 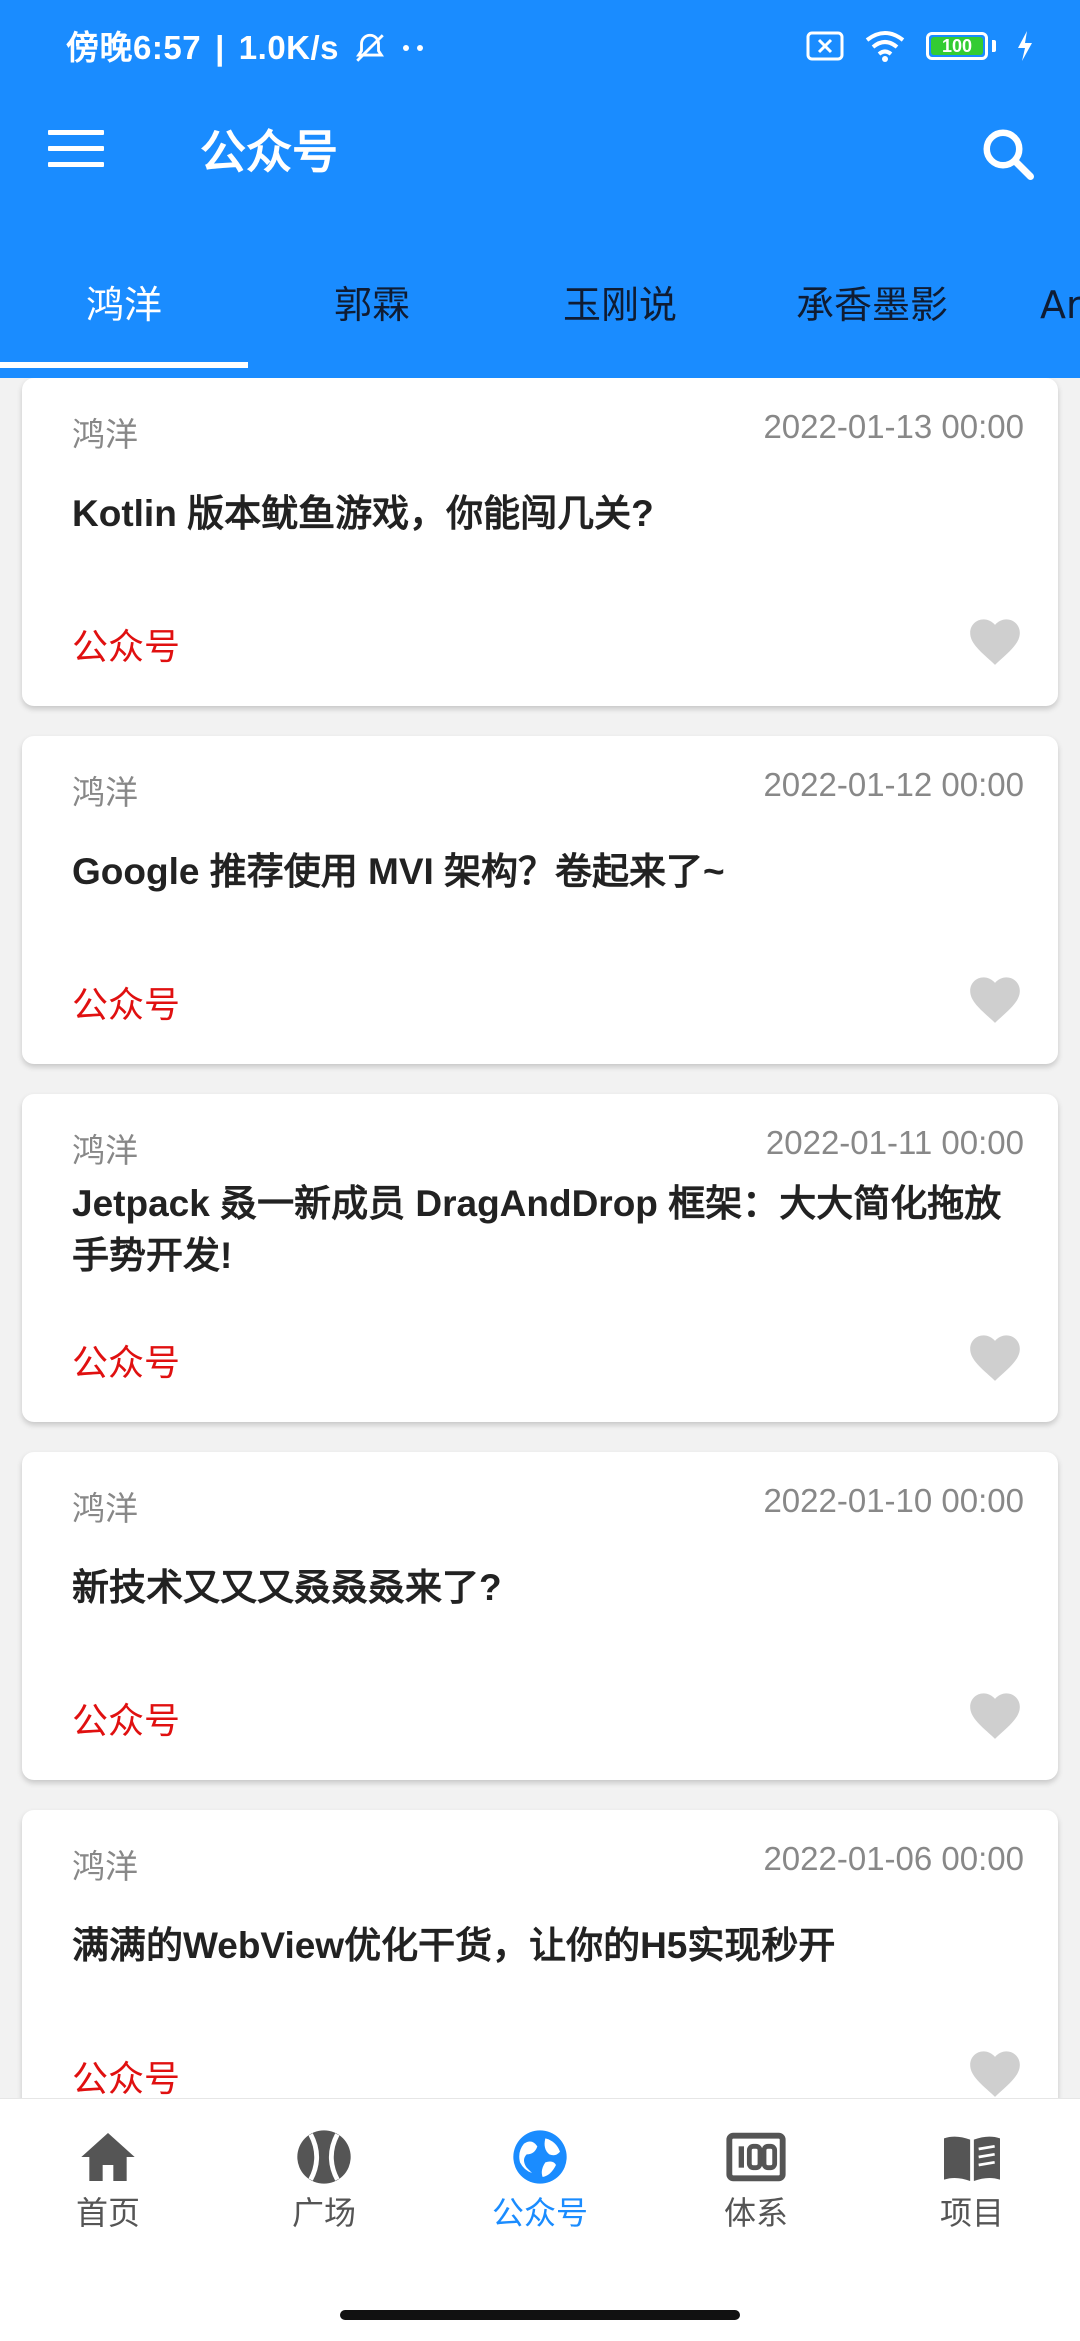 I want to click on article-date: 2022-01-11 00:00, so click(x=894, y=1142).